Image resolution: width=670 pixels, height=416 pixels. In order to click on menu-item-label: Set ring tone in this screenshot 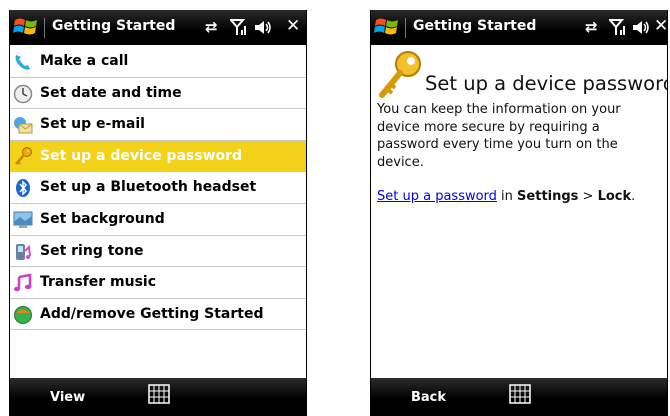, I will do `click(92, 250)`.